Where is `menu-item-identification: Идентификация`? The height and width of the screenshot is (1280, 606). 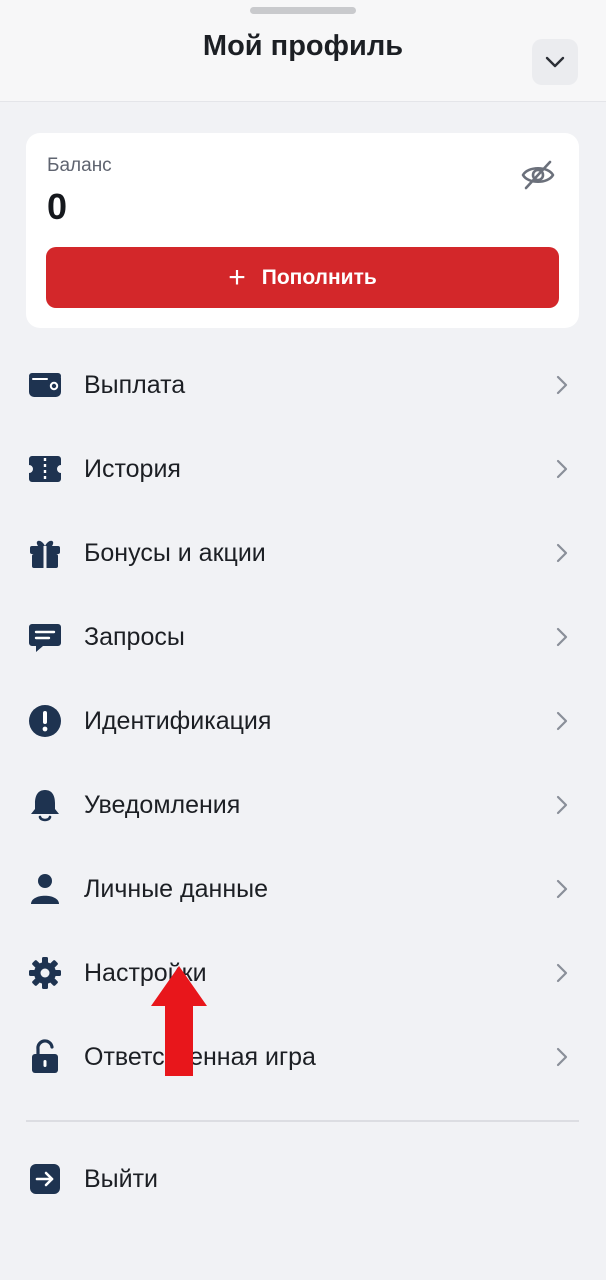 menu-item-identification: Идентификация is located at coordinates (303, 723).